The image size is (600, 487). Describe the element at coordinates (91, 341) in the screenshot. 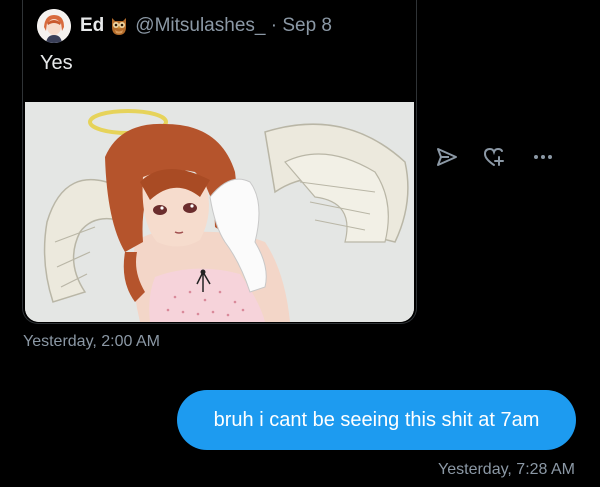

I see `received-timestamp: Yesterday, 2:00 AM` at that location.